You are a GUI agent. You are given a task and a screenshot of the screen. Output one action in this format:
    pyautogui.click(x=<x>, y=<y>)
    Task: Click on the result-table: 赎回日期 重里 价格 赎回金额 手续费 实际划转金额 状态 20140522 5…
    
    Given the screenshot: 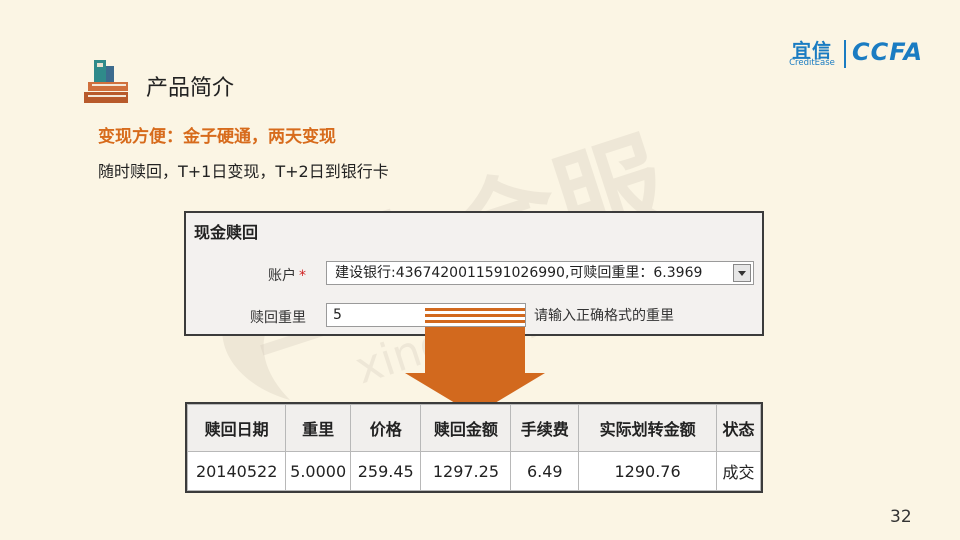 What is the action you would take?
    pyautogui.click(x=474, y=447)
    